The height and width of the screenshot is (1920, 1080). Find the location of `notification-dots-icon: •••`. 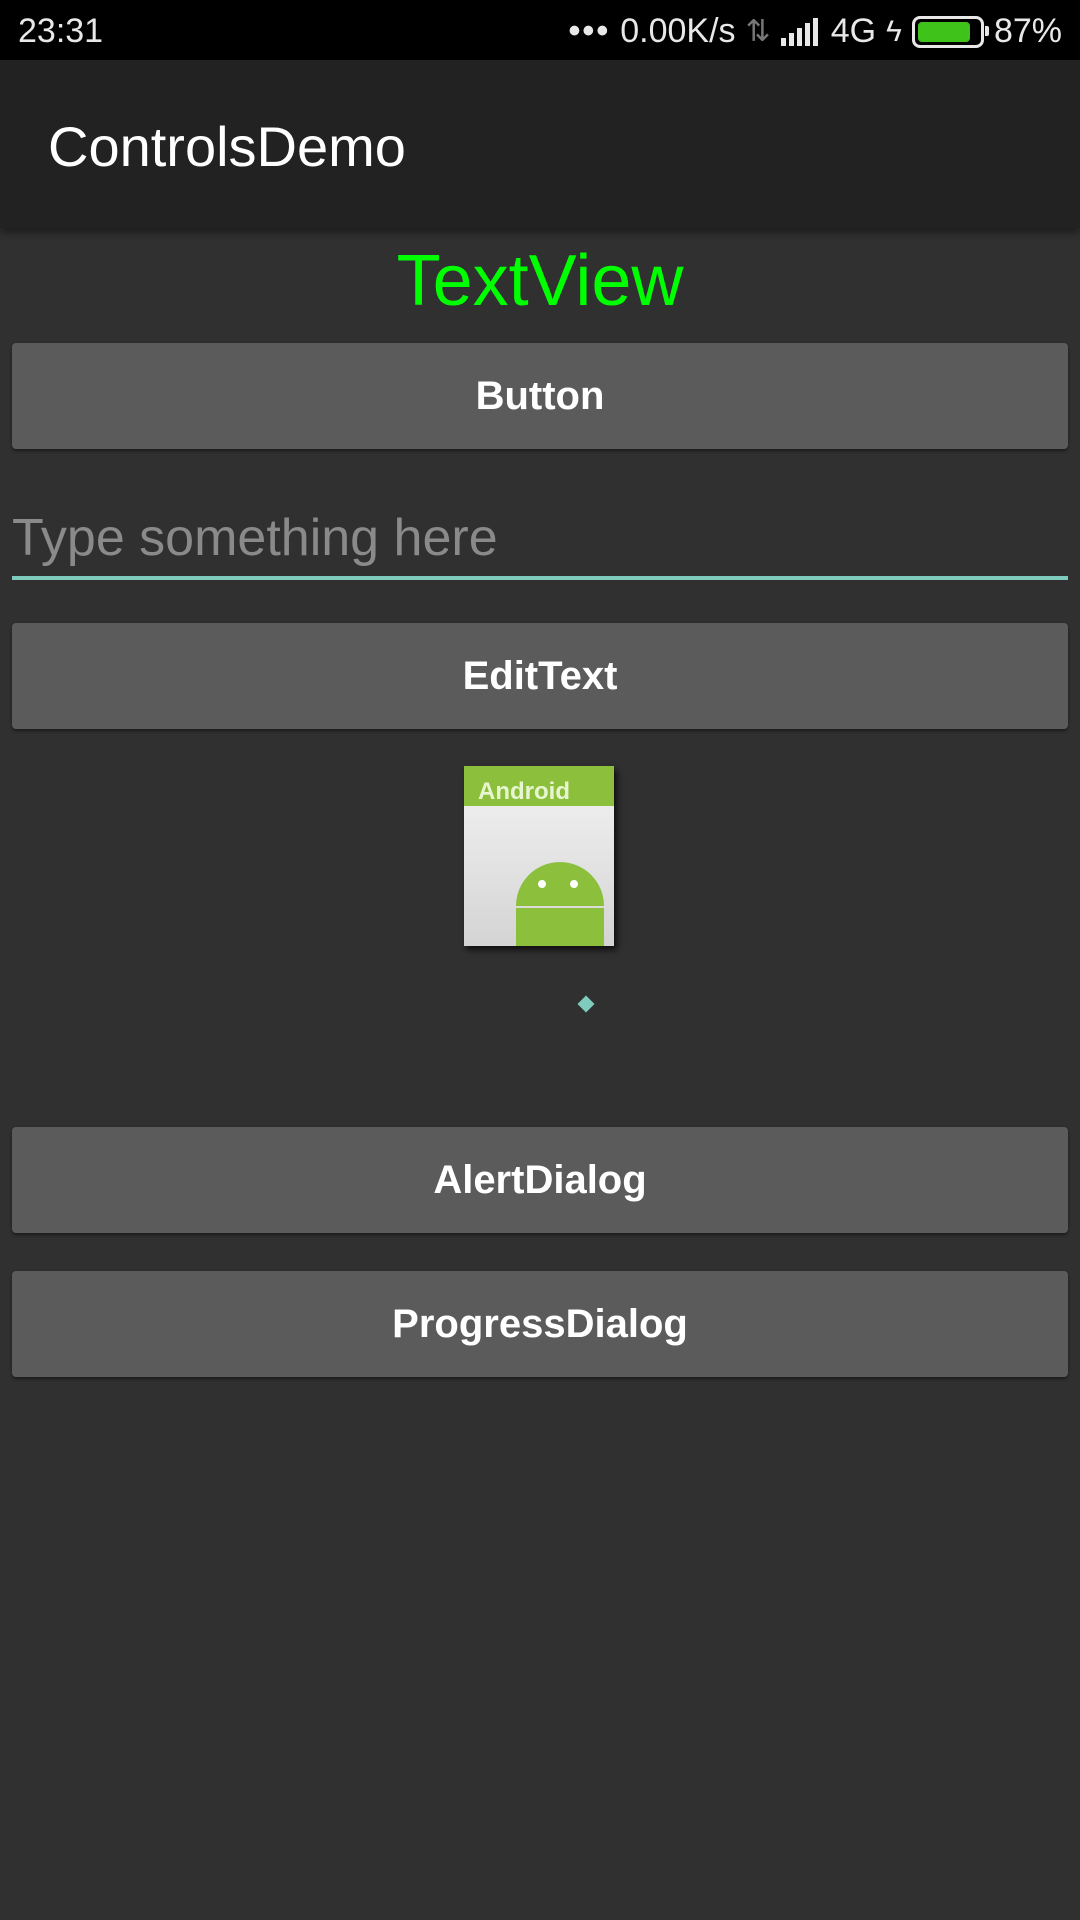

notification-dots-icon: ••• is located at coordinates (589, 31).